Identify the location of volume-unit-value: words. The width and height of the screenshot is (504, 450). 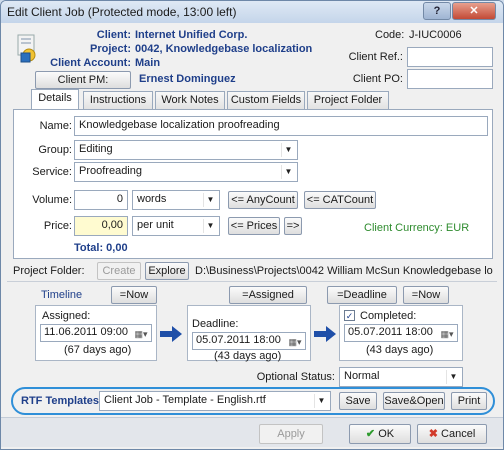
(152, 199).